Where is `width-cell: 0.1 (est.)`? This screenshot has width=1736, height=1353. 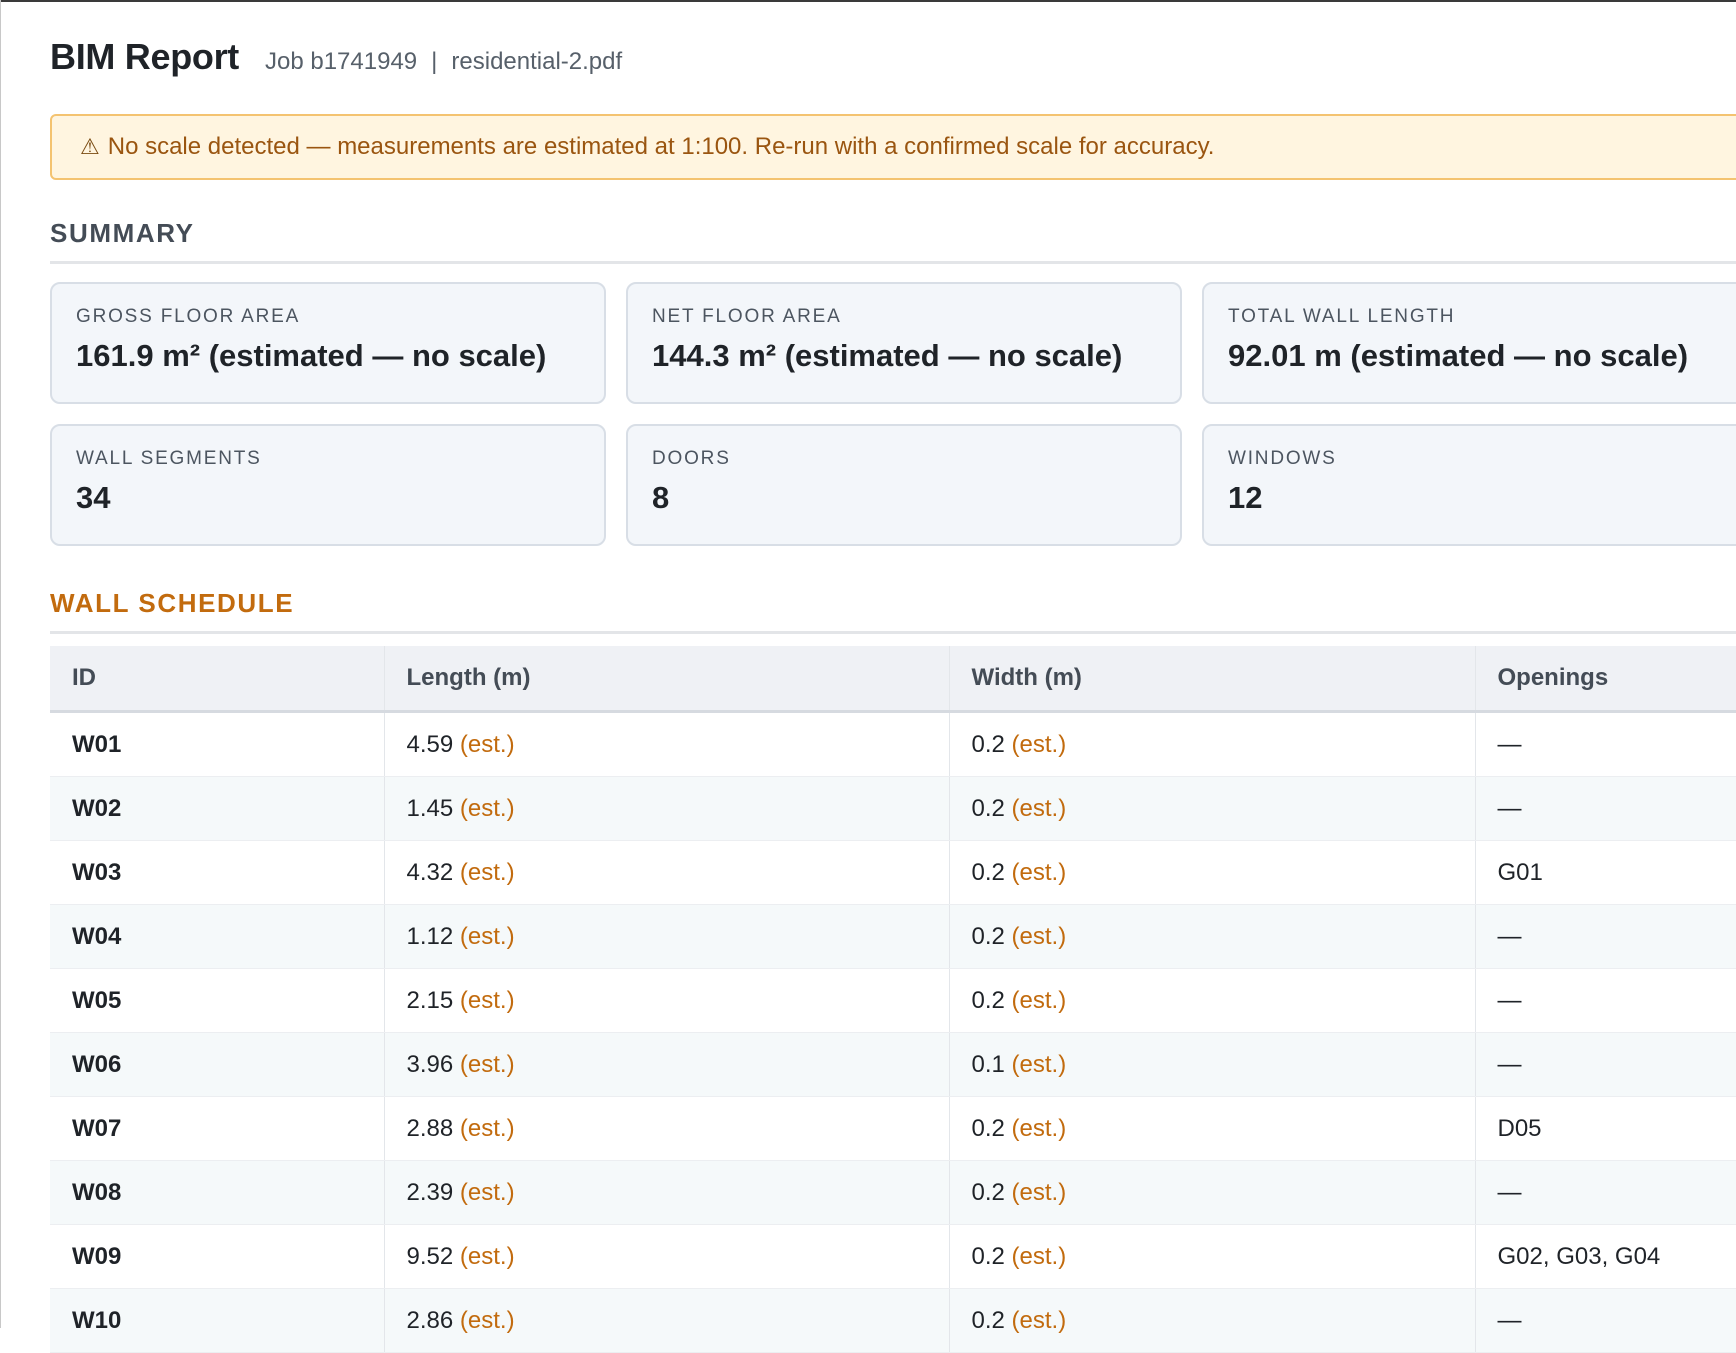 width-cell: 0.1 (est.) is located at coordinates (1211, 1064).